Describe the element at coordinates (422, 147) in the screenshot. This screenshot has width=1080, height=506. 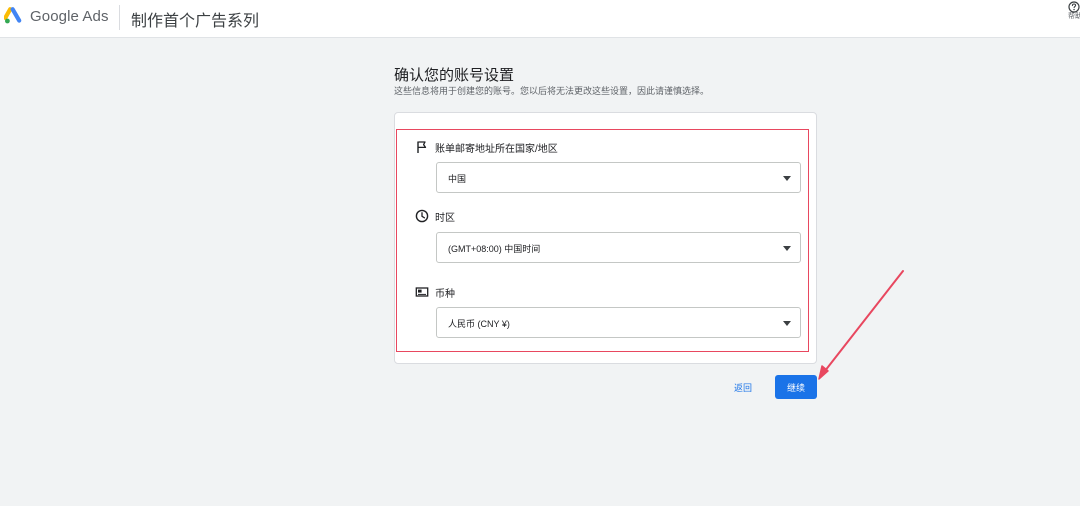
I see `flag-icon` at that location.